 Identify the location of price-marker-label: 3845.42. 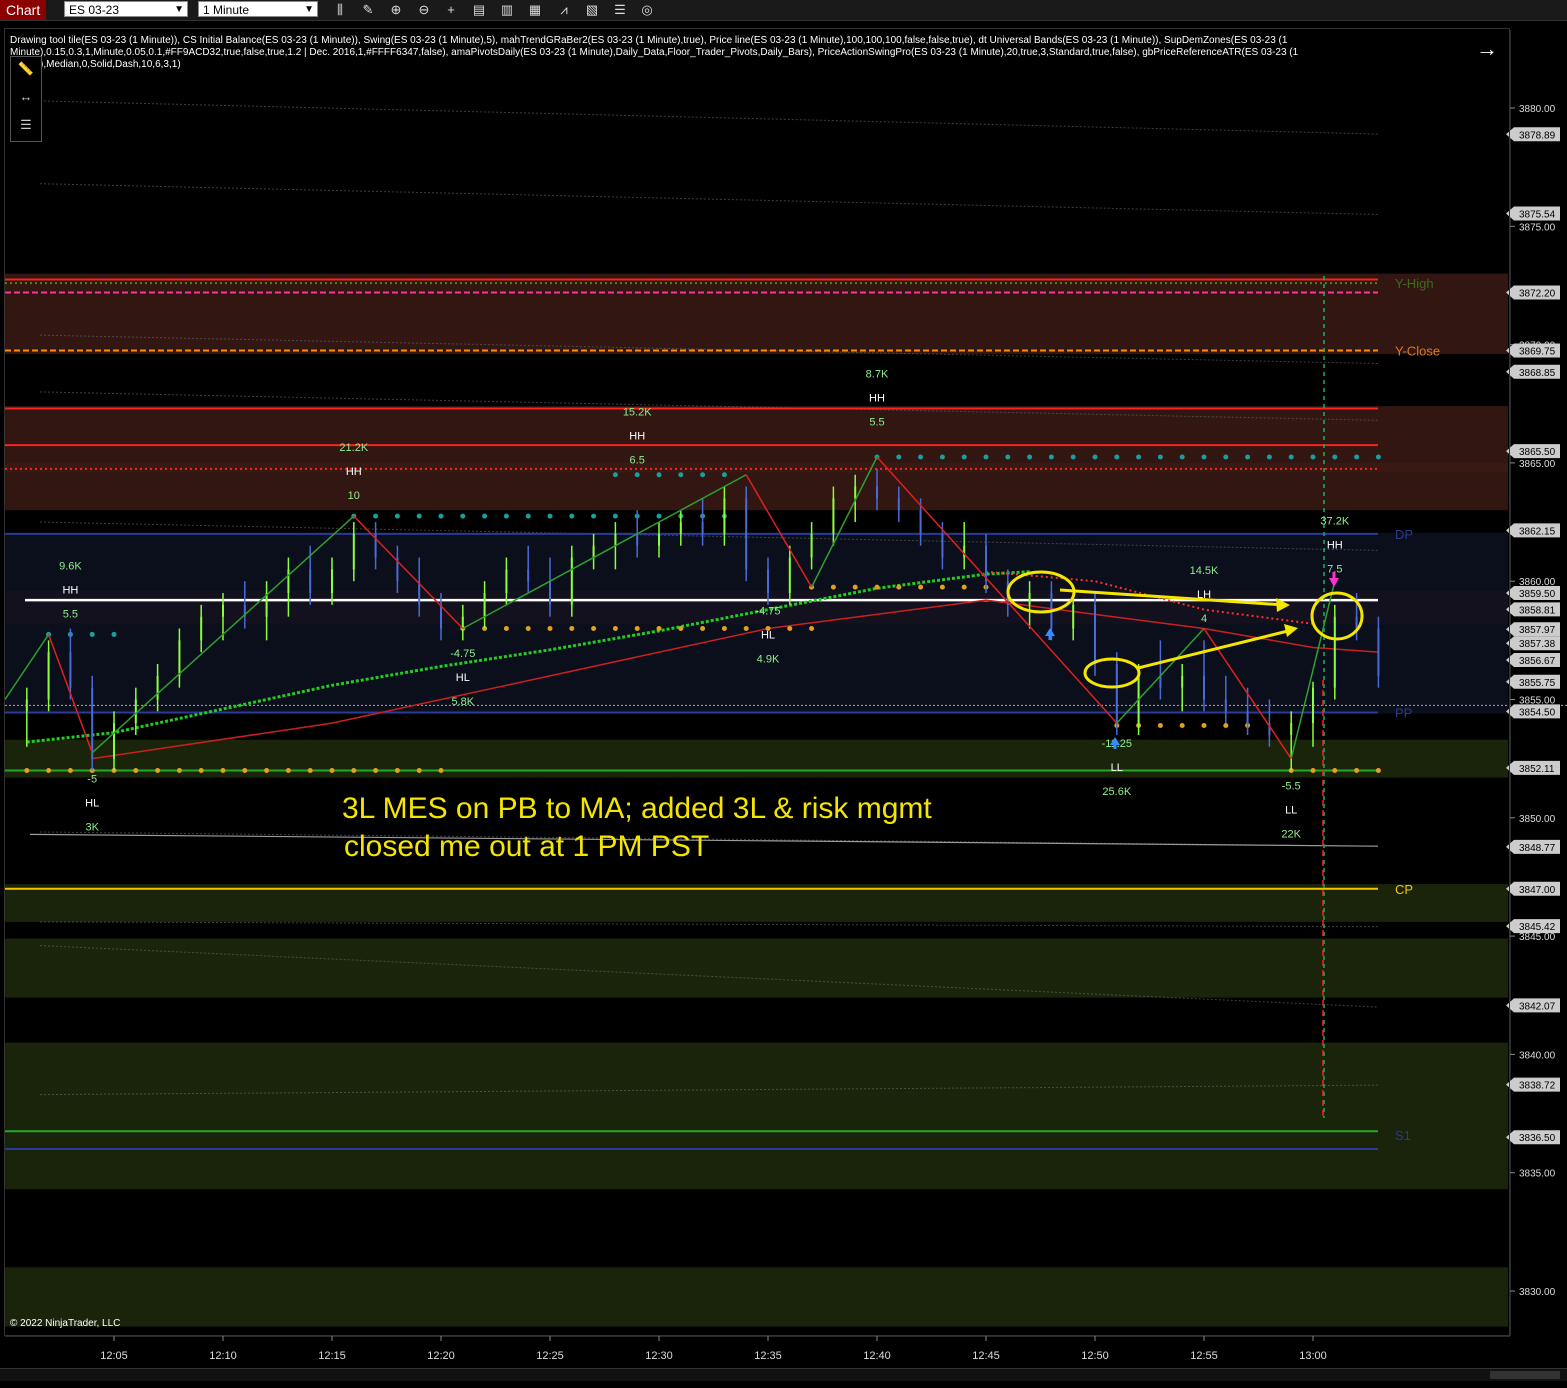
(1537, 927).